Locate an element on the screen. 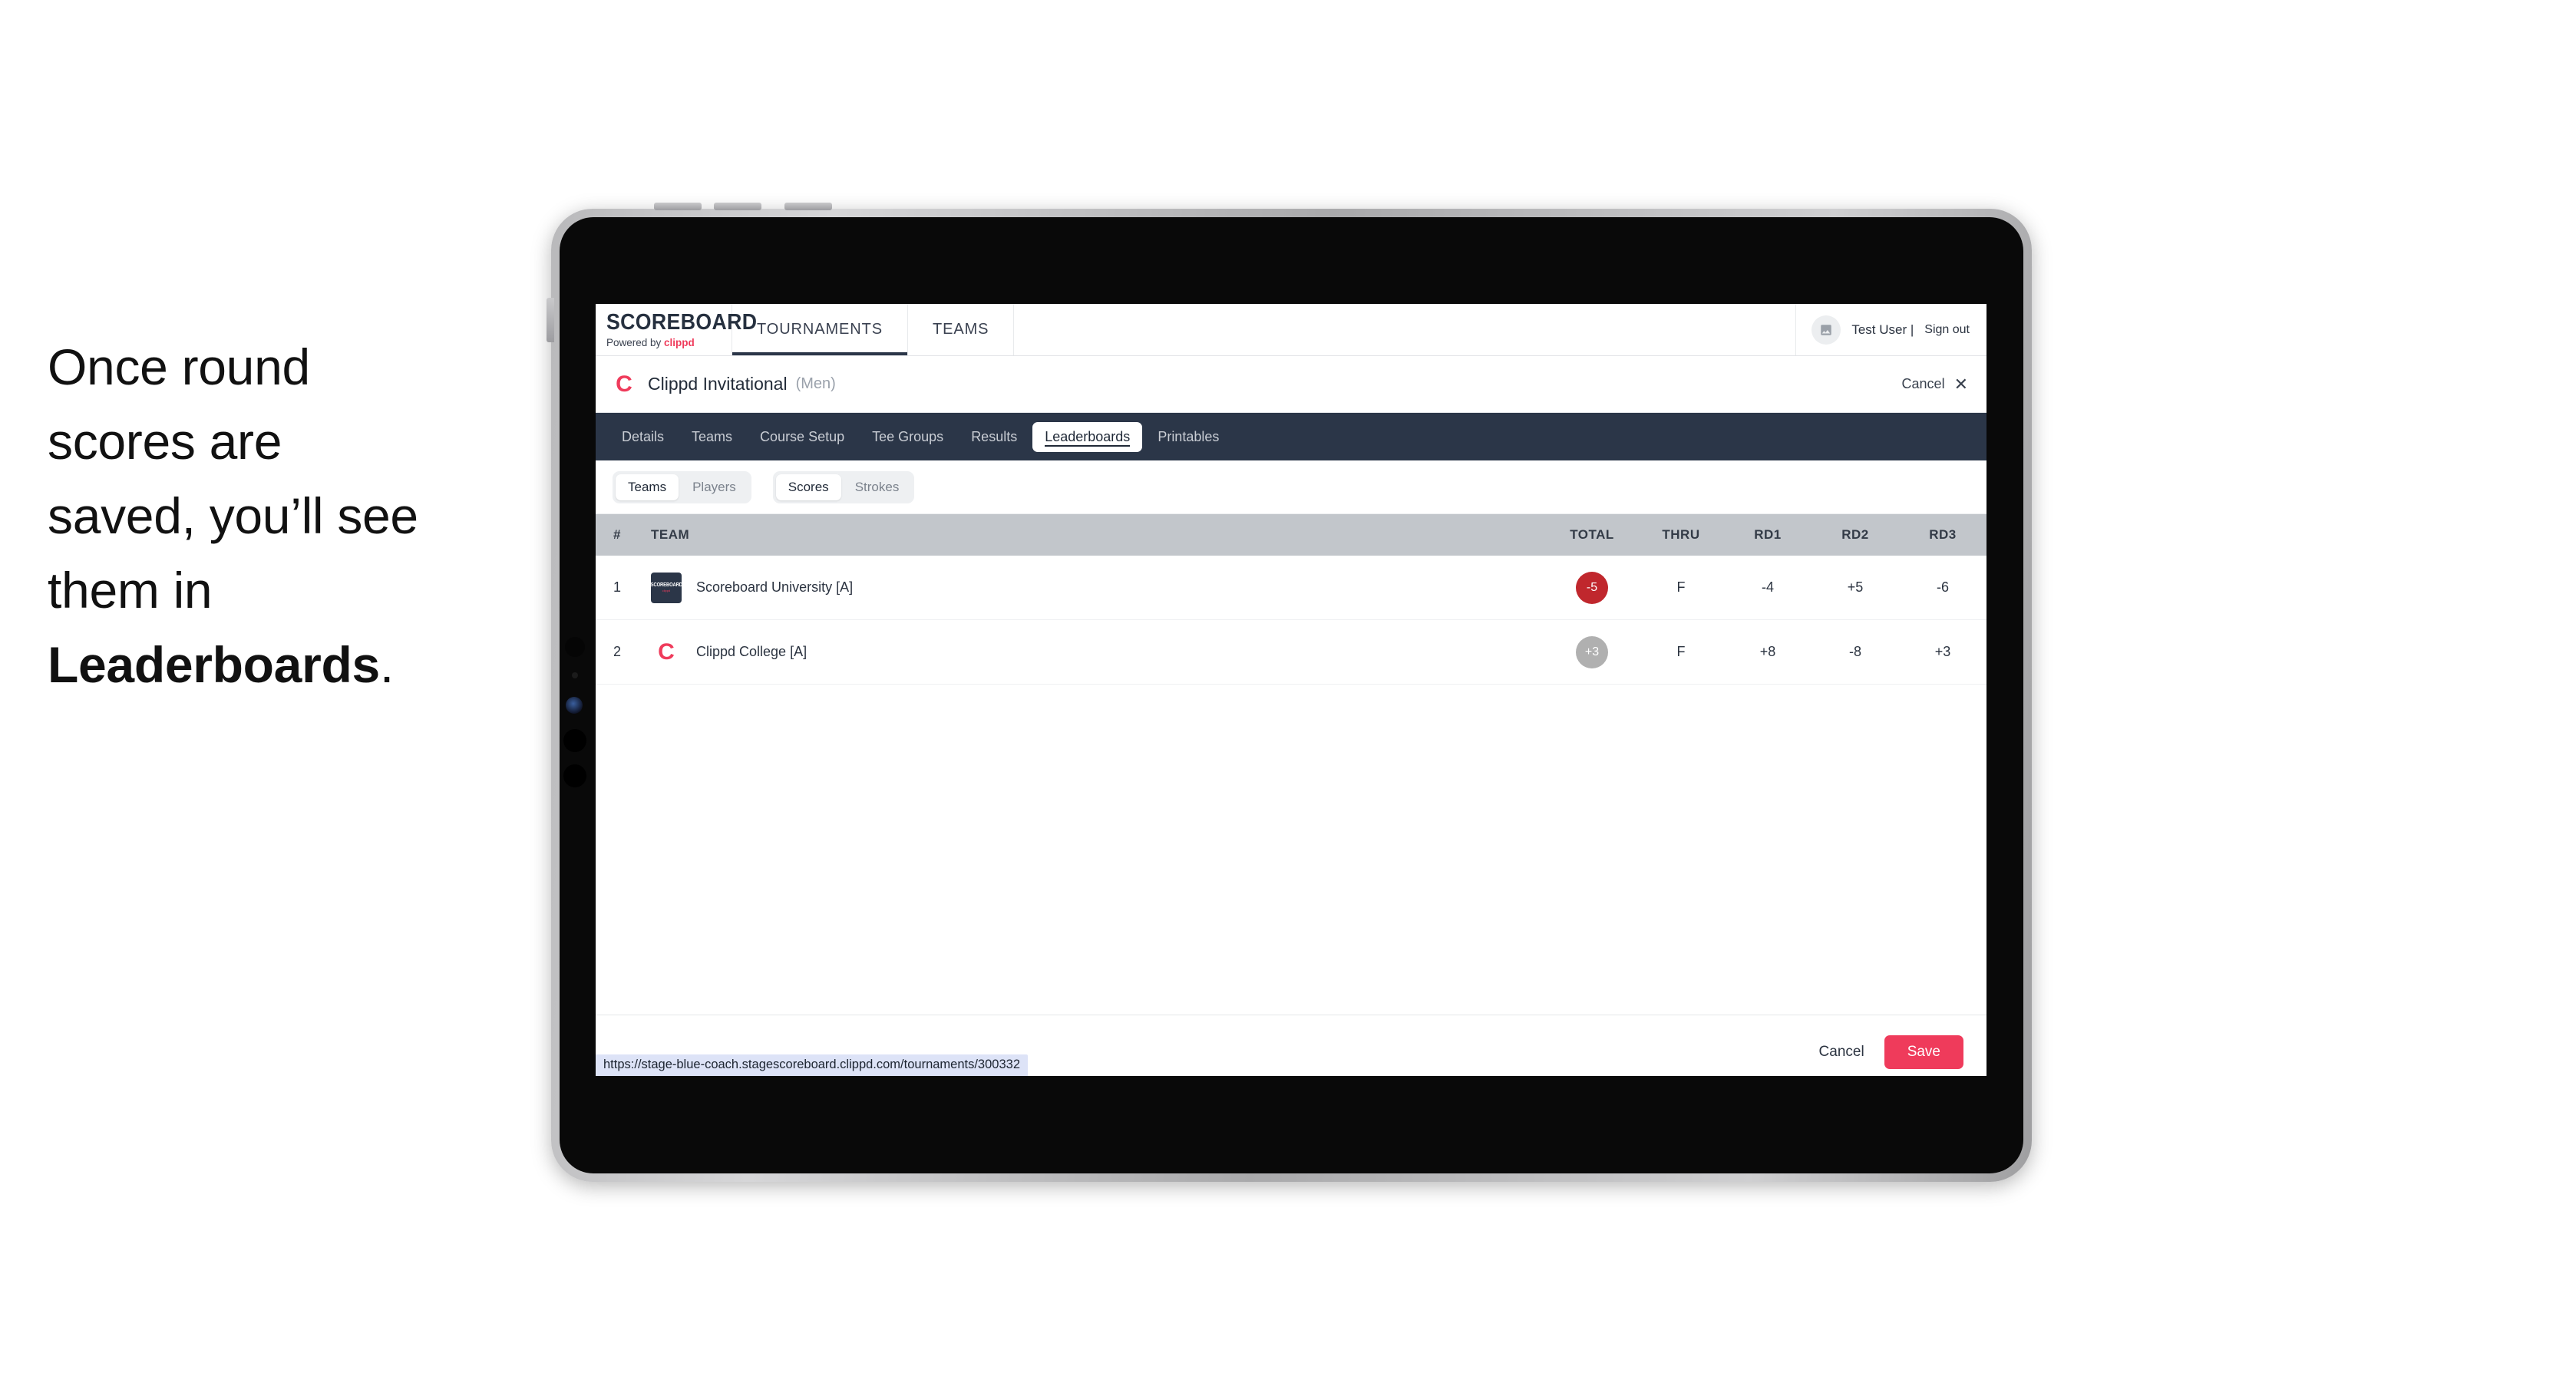 This screenshot has height=1386, width=2576. bezel-dot-1-icon is located at coordinates (574, 740).